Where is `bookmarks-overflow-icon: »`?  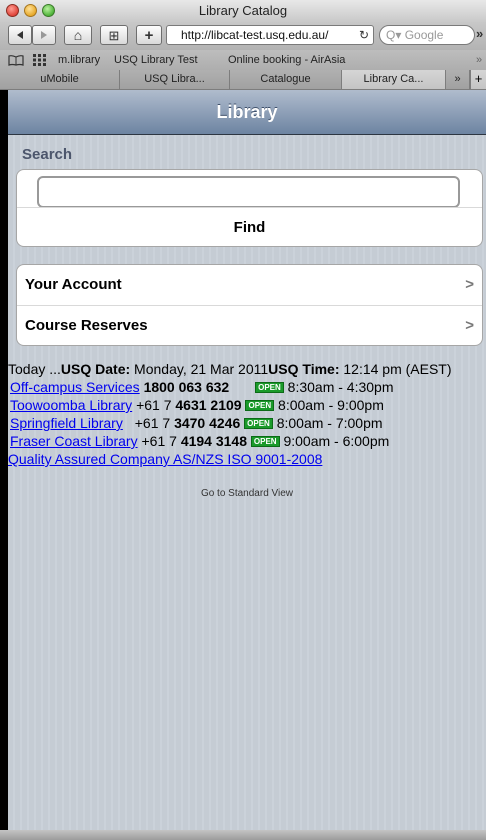 bookmarks-overflow-icon: » is located at coordinates (479, 60).